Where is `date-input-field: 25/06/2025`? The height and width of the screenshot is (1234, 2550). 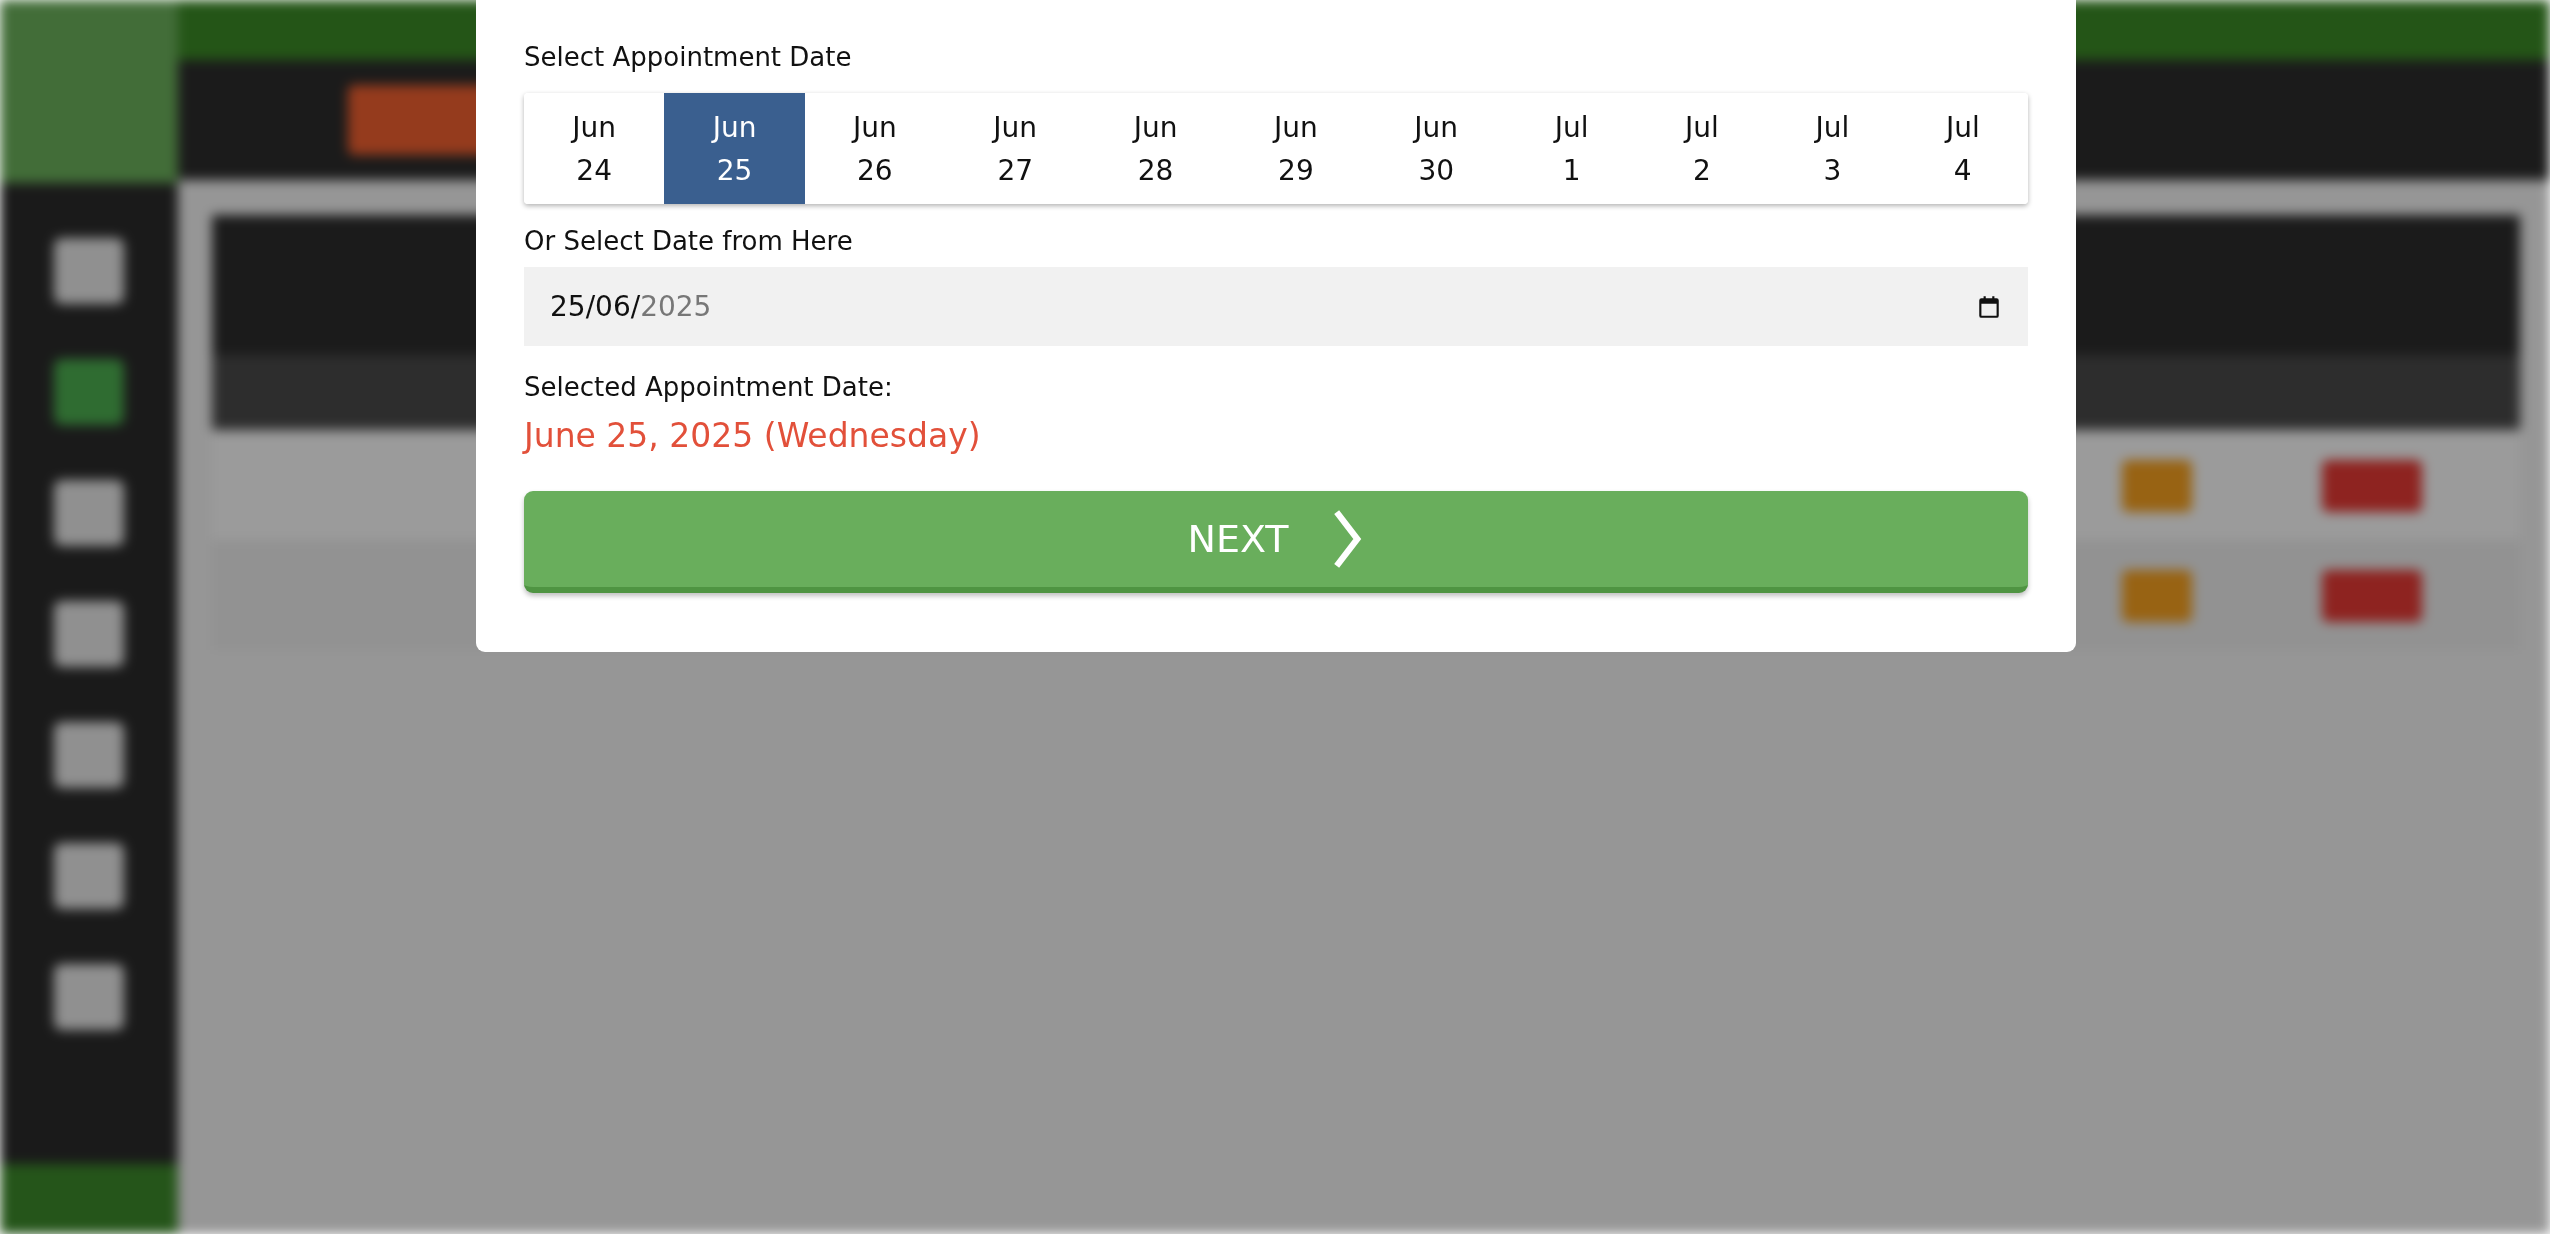
date-input-field: 25/06/2025 is located at coordinates (1276, 307).